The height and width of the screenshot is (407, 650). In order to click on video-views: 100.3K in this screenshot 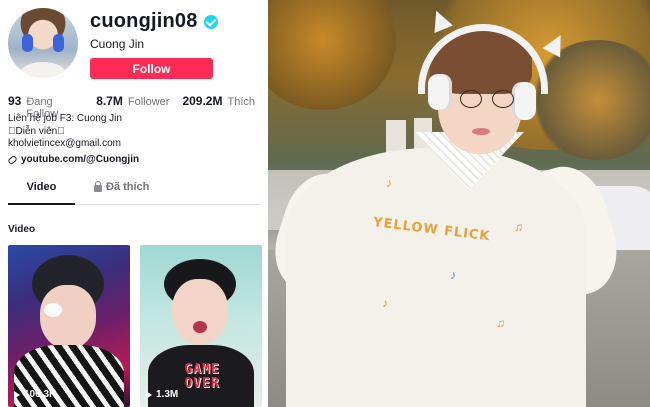, I will do `click(35, 394)`.